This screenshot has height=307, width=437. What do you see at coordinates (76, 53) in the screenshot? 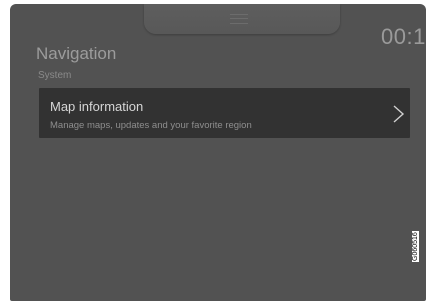
I see `page-title: Navigation` at bounding box center [76, 53].